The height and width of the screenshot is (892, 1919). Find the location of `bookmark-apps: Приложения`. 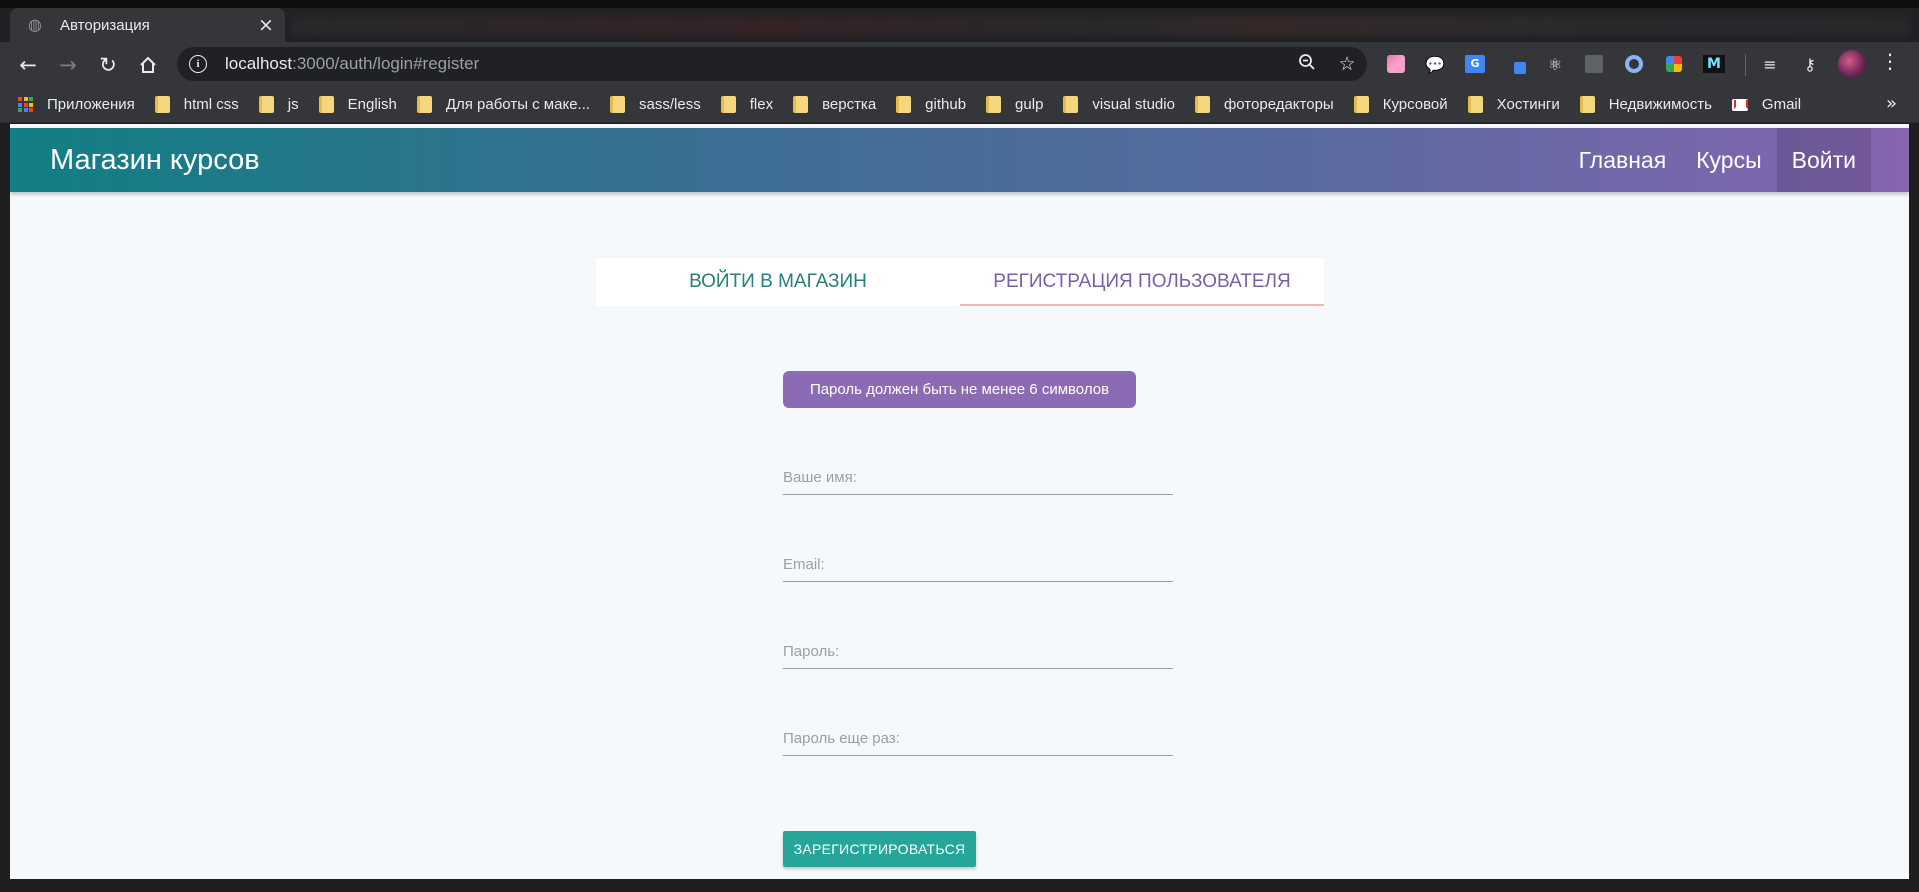

bookmark-apps: Приложения is located at coordinates (81, 105).